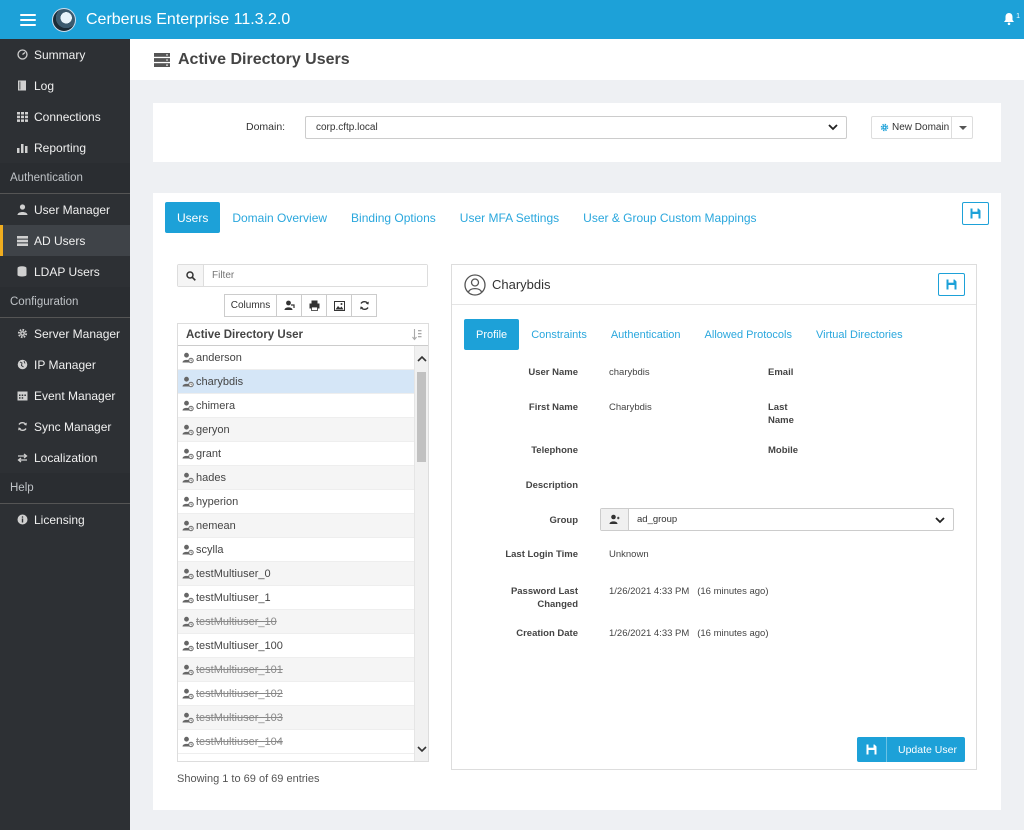 The image size is (1024, 830). Describe the element at coordinates (296, 742) in the screenshot. I see `table-row: testMultiuser_104` at that location.